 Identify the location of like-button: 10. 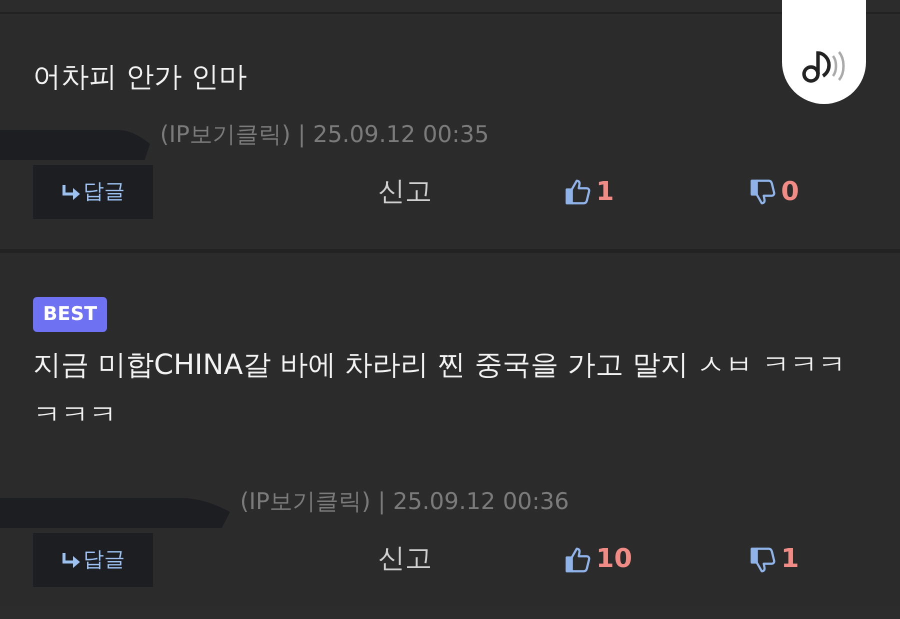
(597, 559).